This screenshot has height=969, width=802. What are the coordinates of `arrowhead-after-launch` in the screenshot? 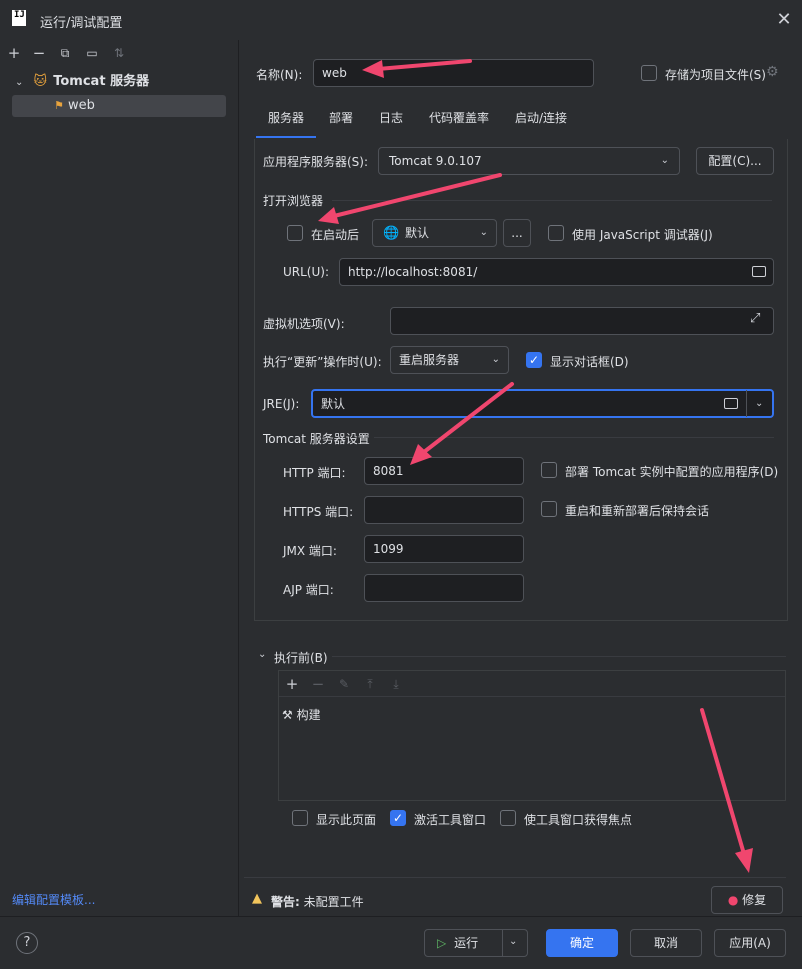 It's located at (328, 215).